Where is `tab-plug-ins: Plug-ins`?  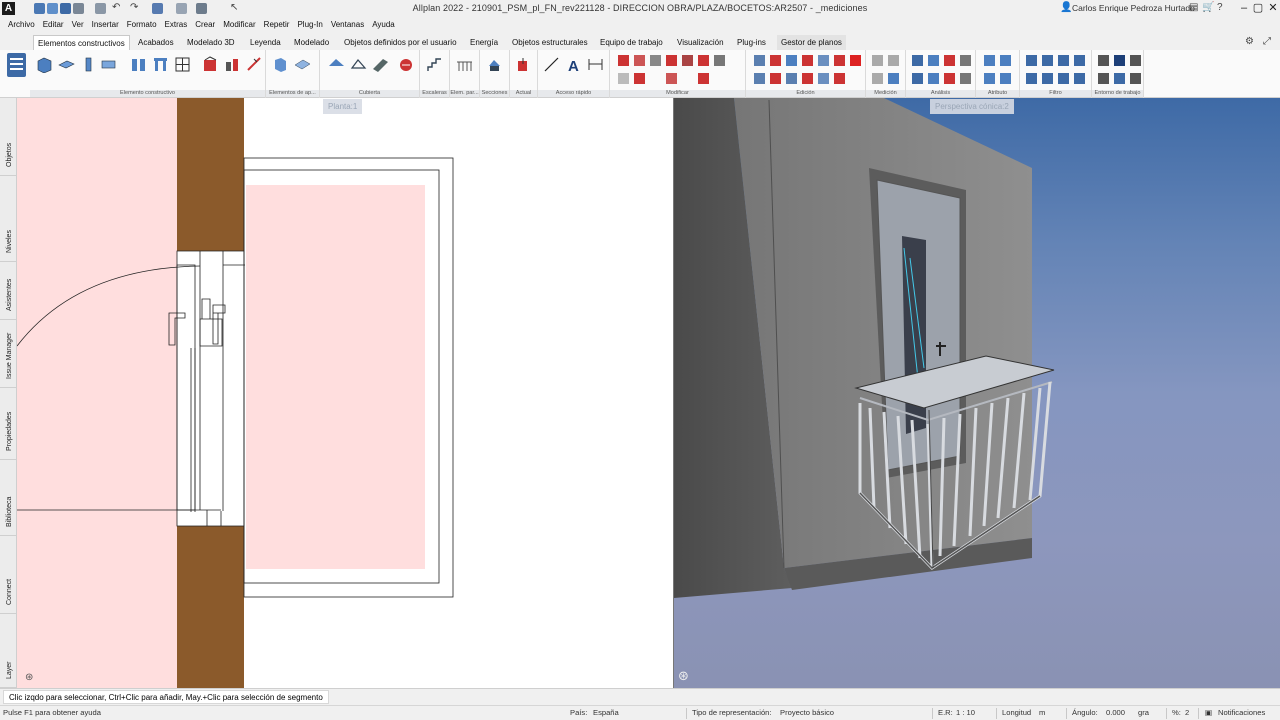
tab-plug-ins: Plug-ins is located at coordinates (751, 42).